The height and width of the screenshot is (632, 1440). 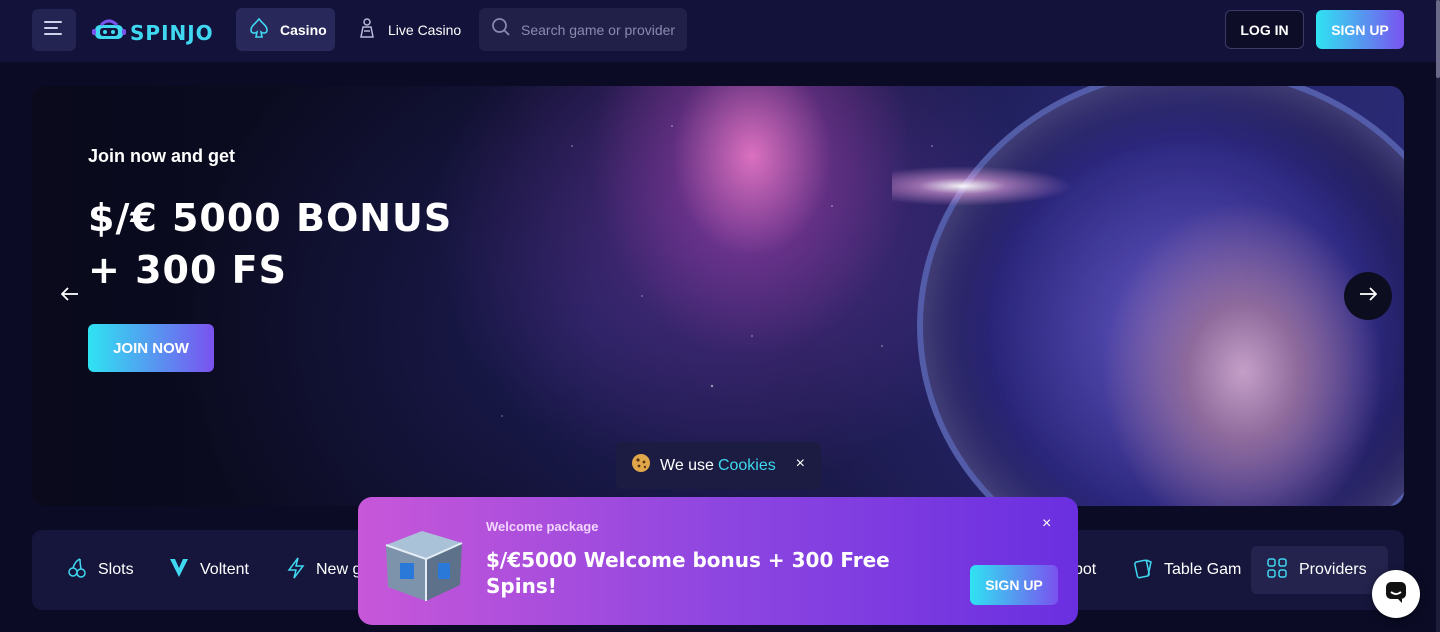 I want to click on hero-title-line2: + 300 FS, so click(x=187, y=270).